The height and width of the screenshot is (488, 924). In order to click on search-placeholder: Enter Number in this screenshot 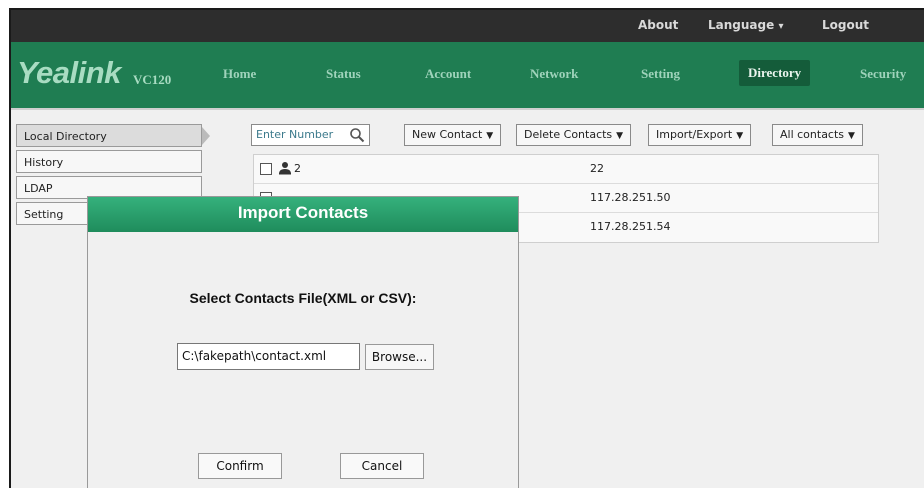, I will do `click(295, 134)`.